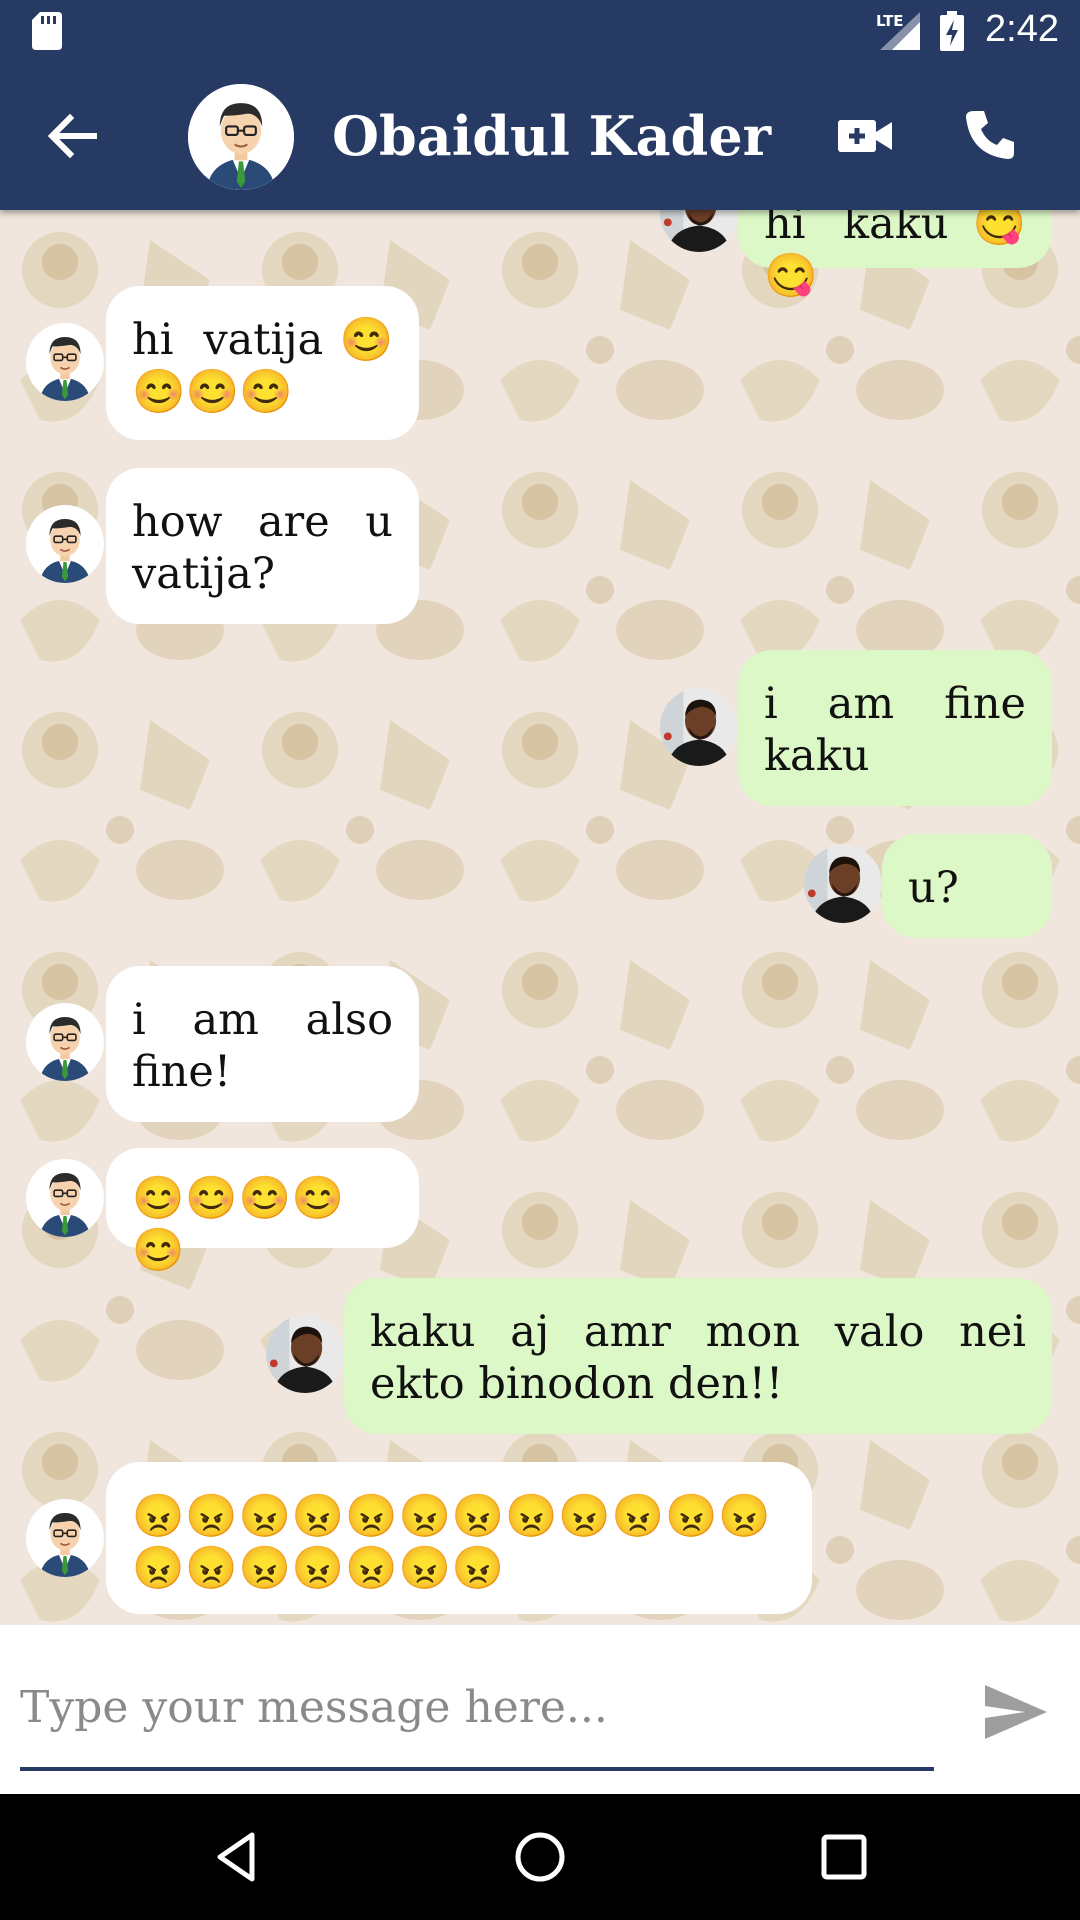 This screenshot has height=1920, width=1080. I want to click on nav-home-icon, so click(540, 1857).